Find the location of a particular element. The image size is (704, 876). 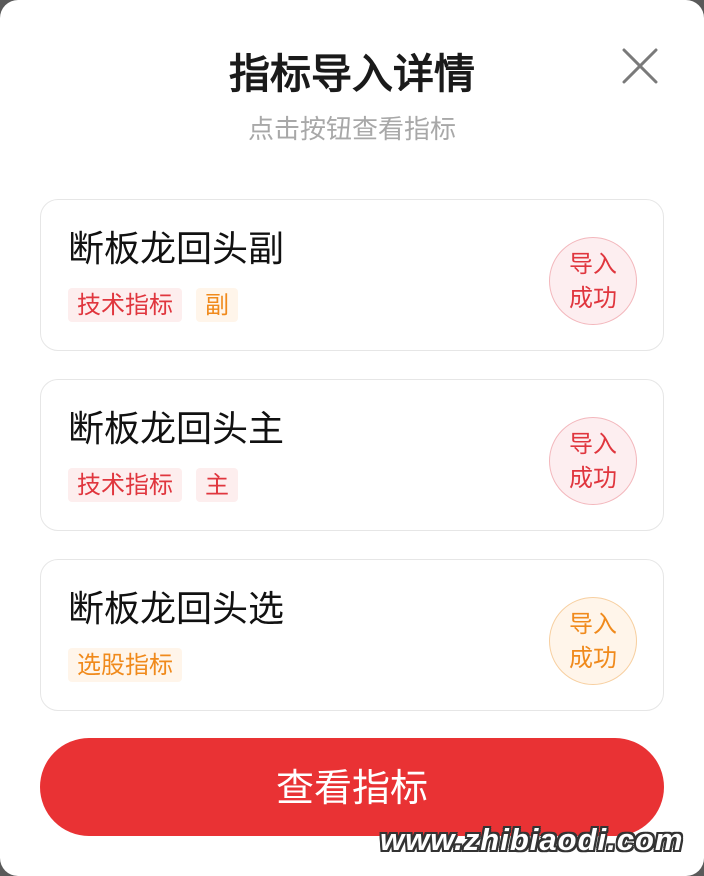

watermark: www.zhibiaodi.com is located at coordinates (532, 839).